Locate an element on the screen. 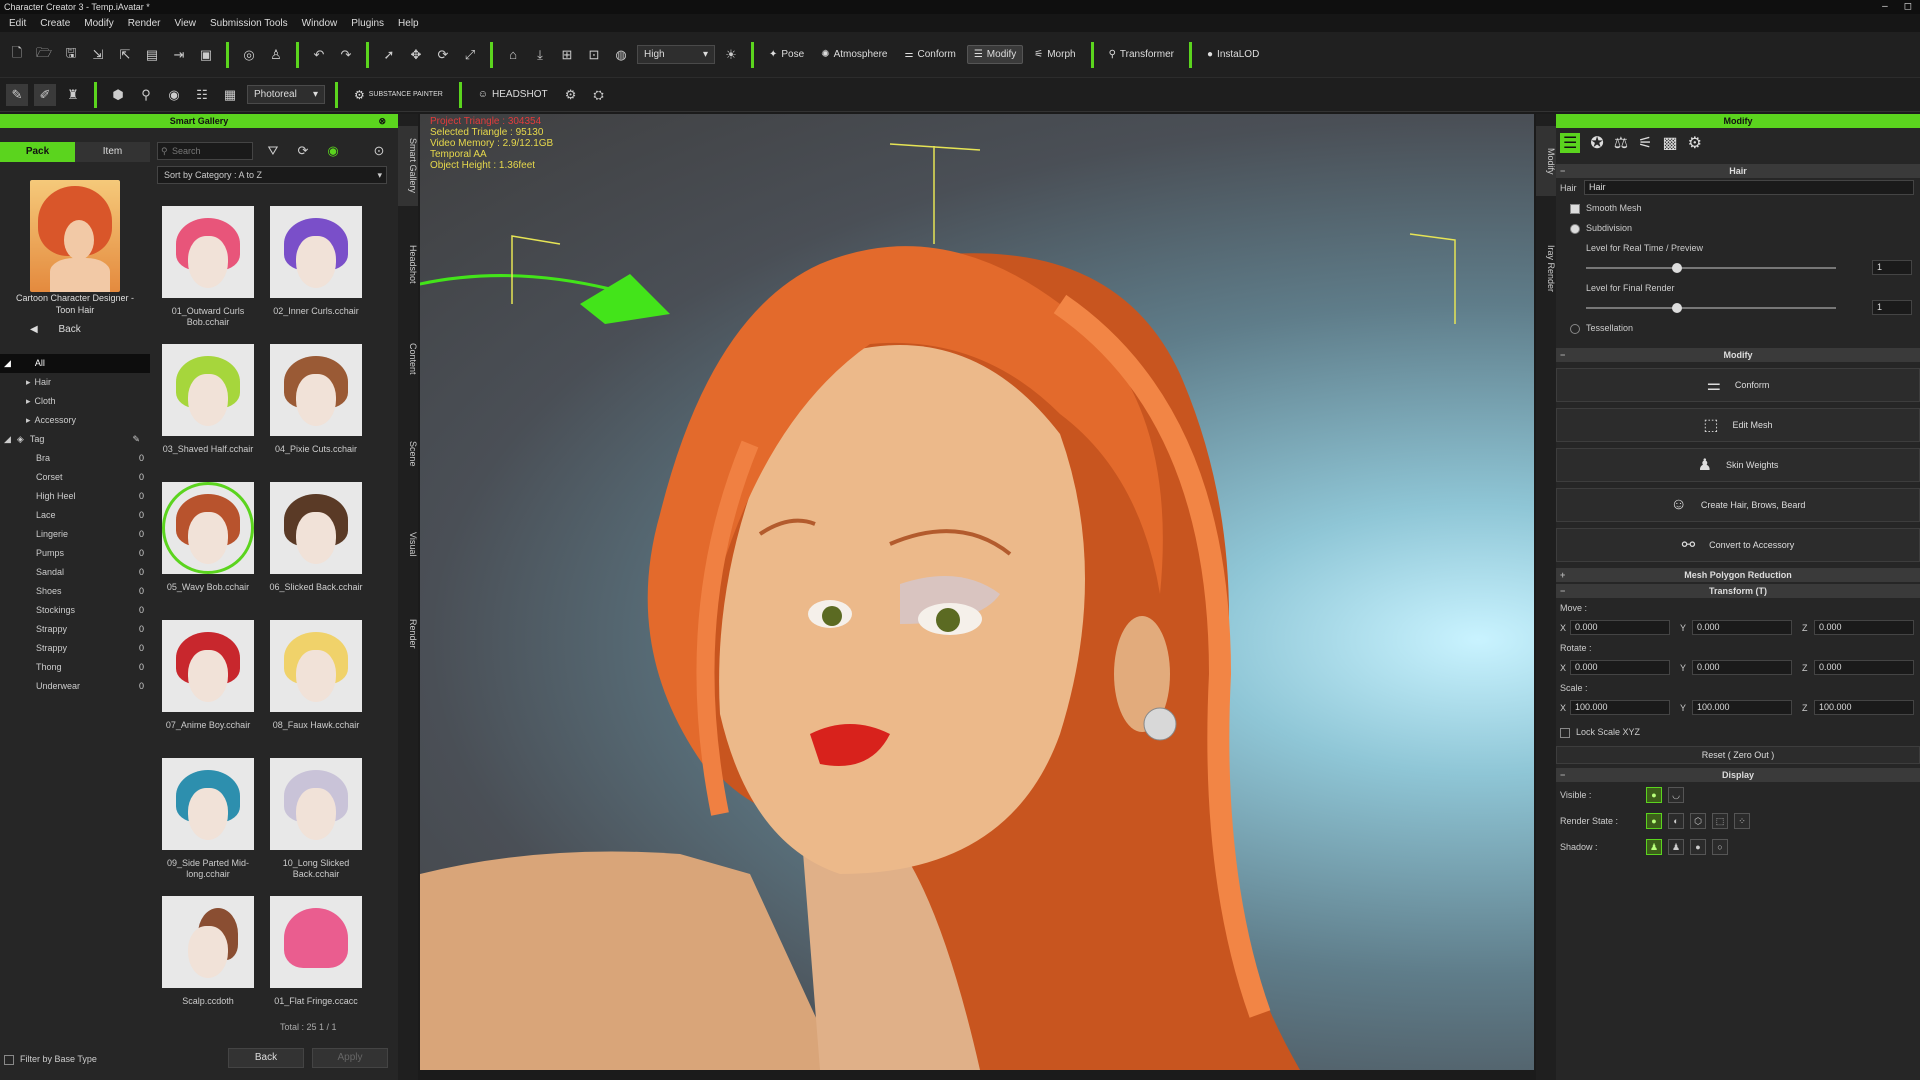 The height and width of the screenshot is (1080, 1920). checkbox is located at coordinates (1565, 732).